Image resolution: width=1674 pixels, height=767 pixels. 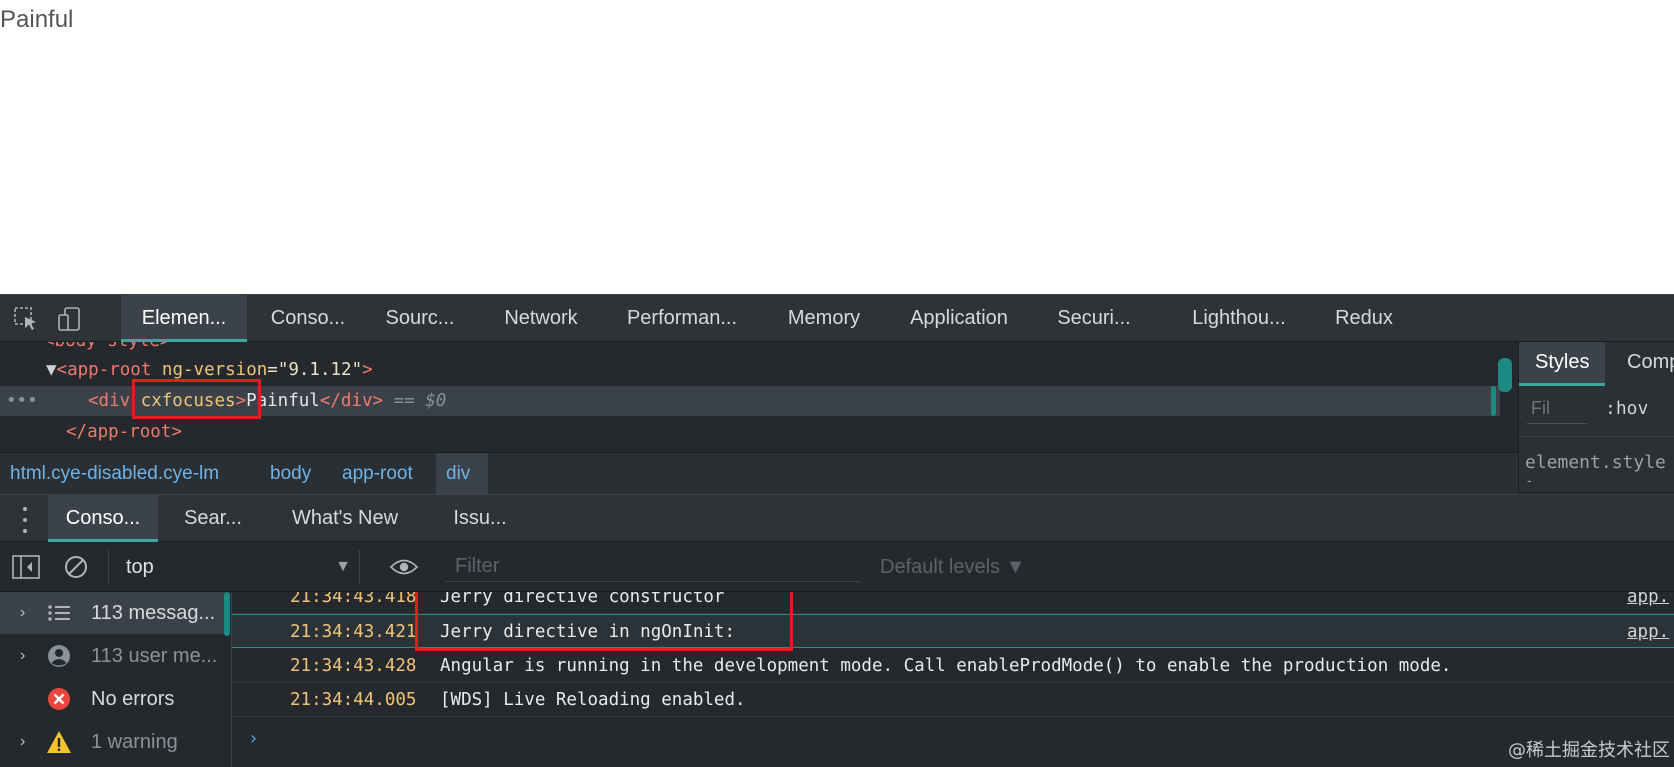 I want to click on tree-scroll-marker, so click(x=1493, y=401).